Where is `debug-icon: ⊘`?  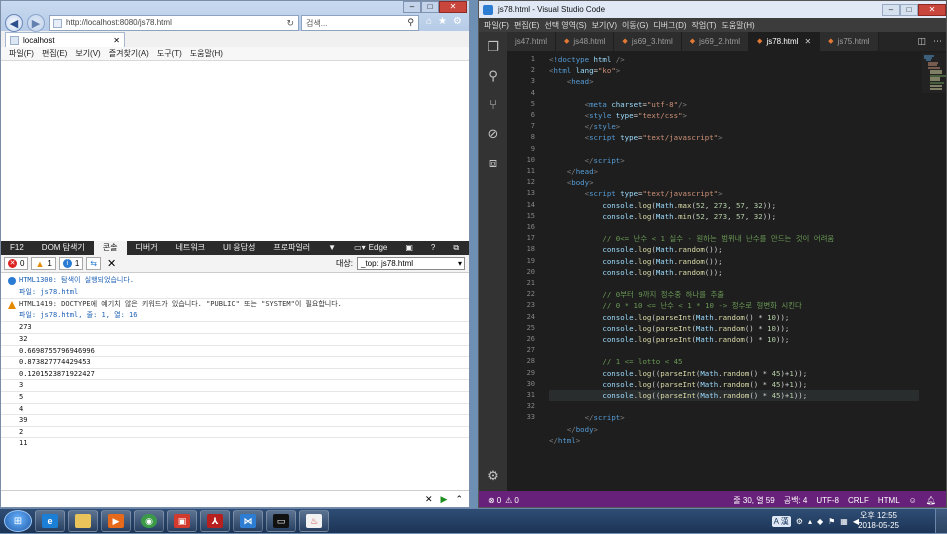 debug-icon: ⊘ is located at coordinates (493, 134).